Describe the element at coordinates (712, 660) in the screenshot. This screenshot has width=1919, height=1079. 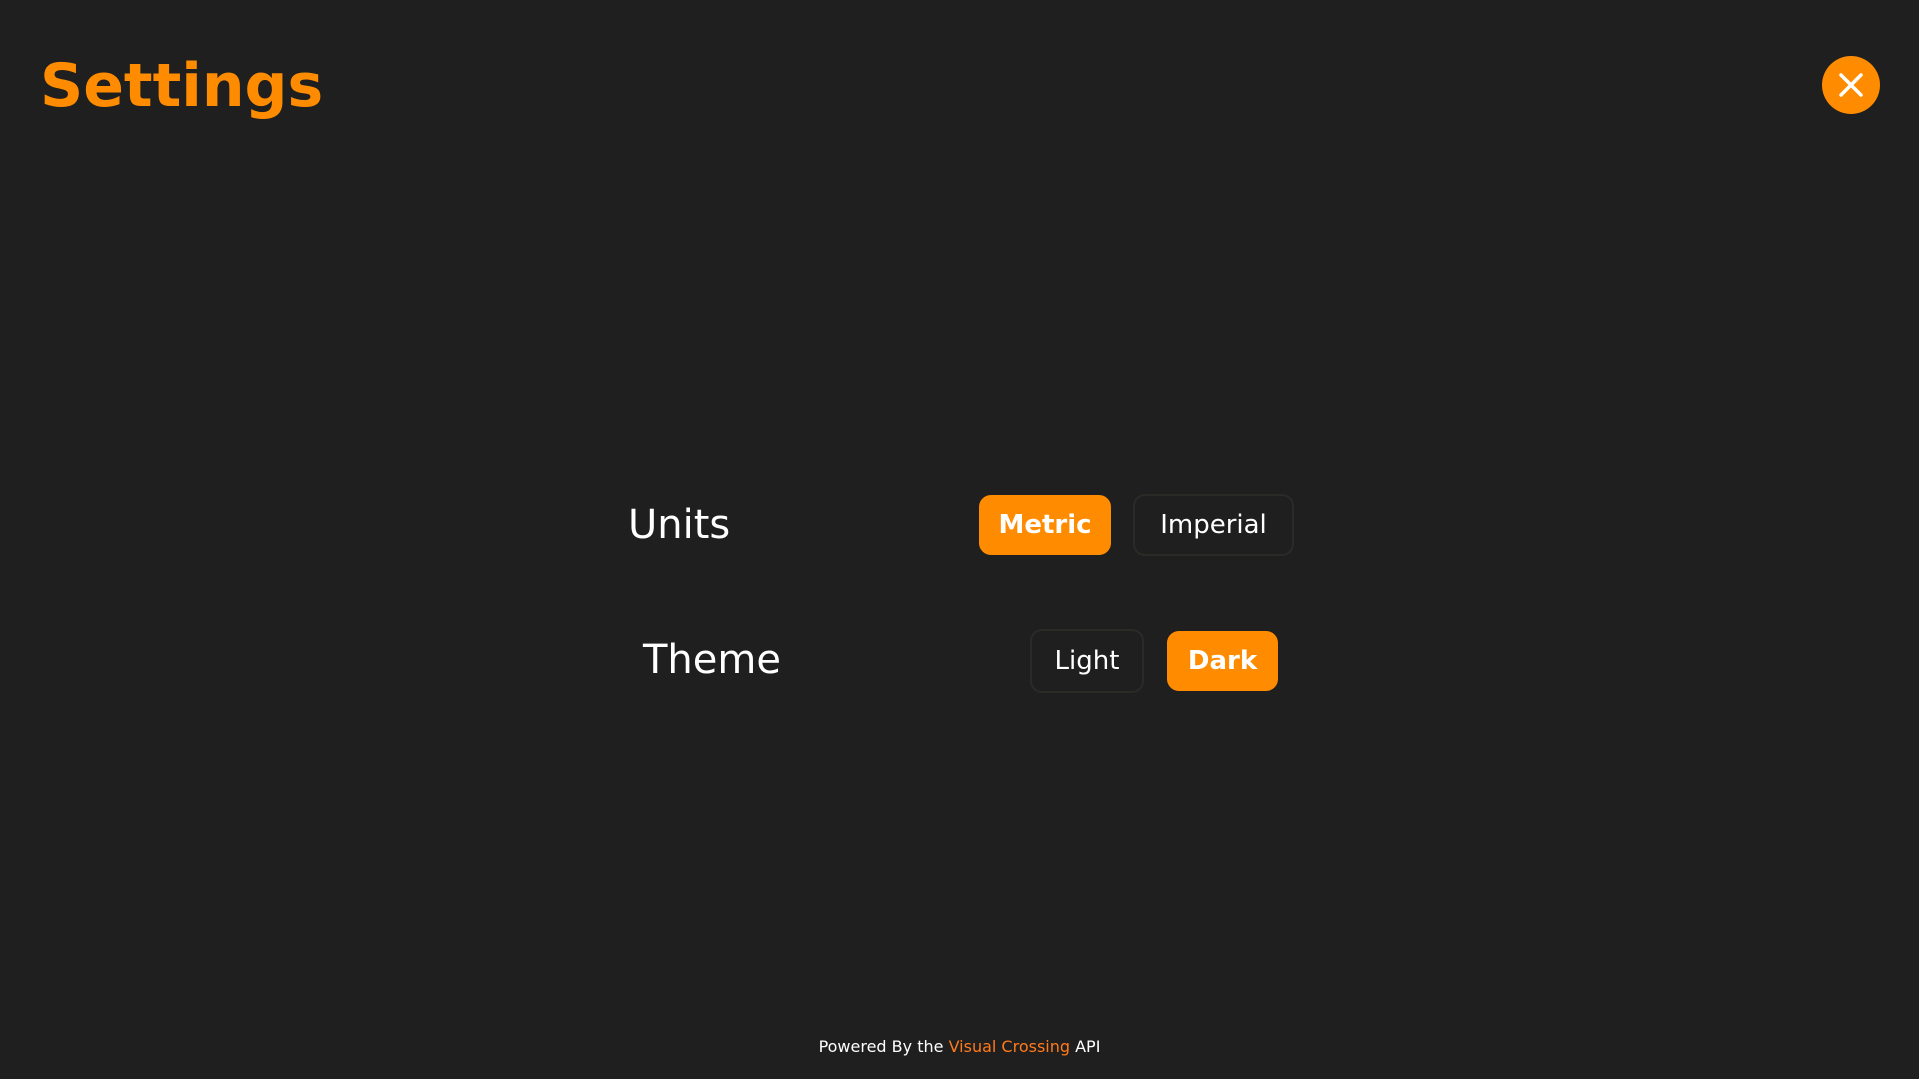
I see `theme-label: Theme` at that location.